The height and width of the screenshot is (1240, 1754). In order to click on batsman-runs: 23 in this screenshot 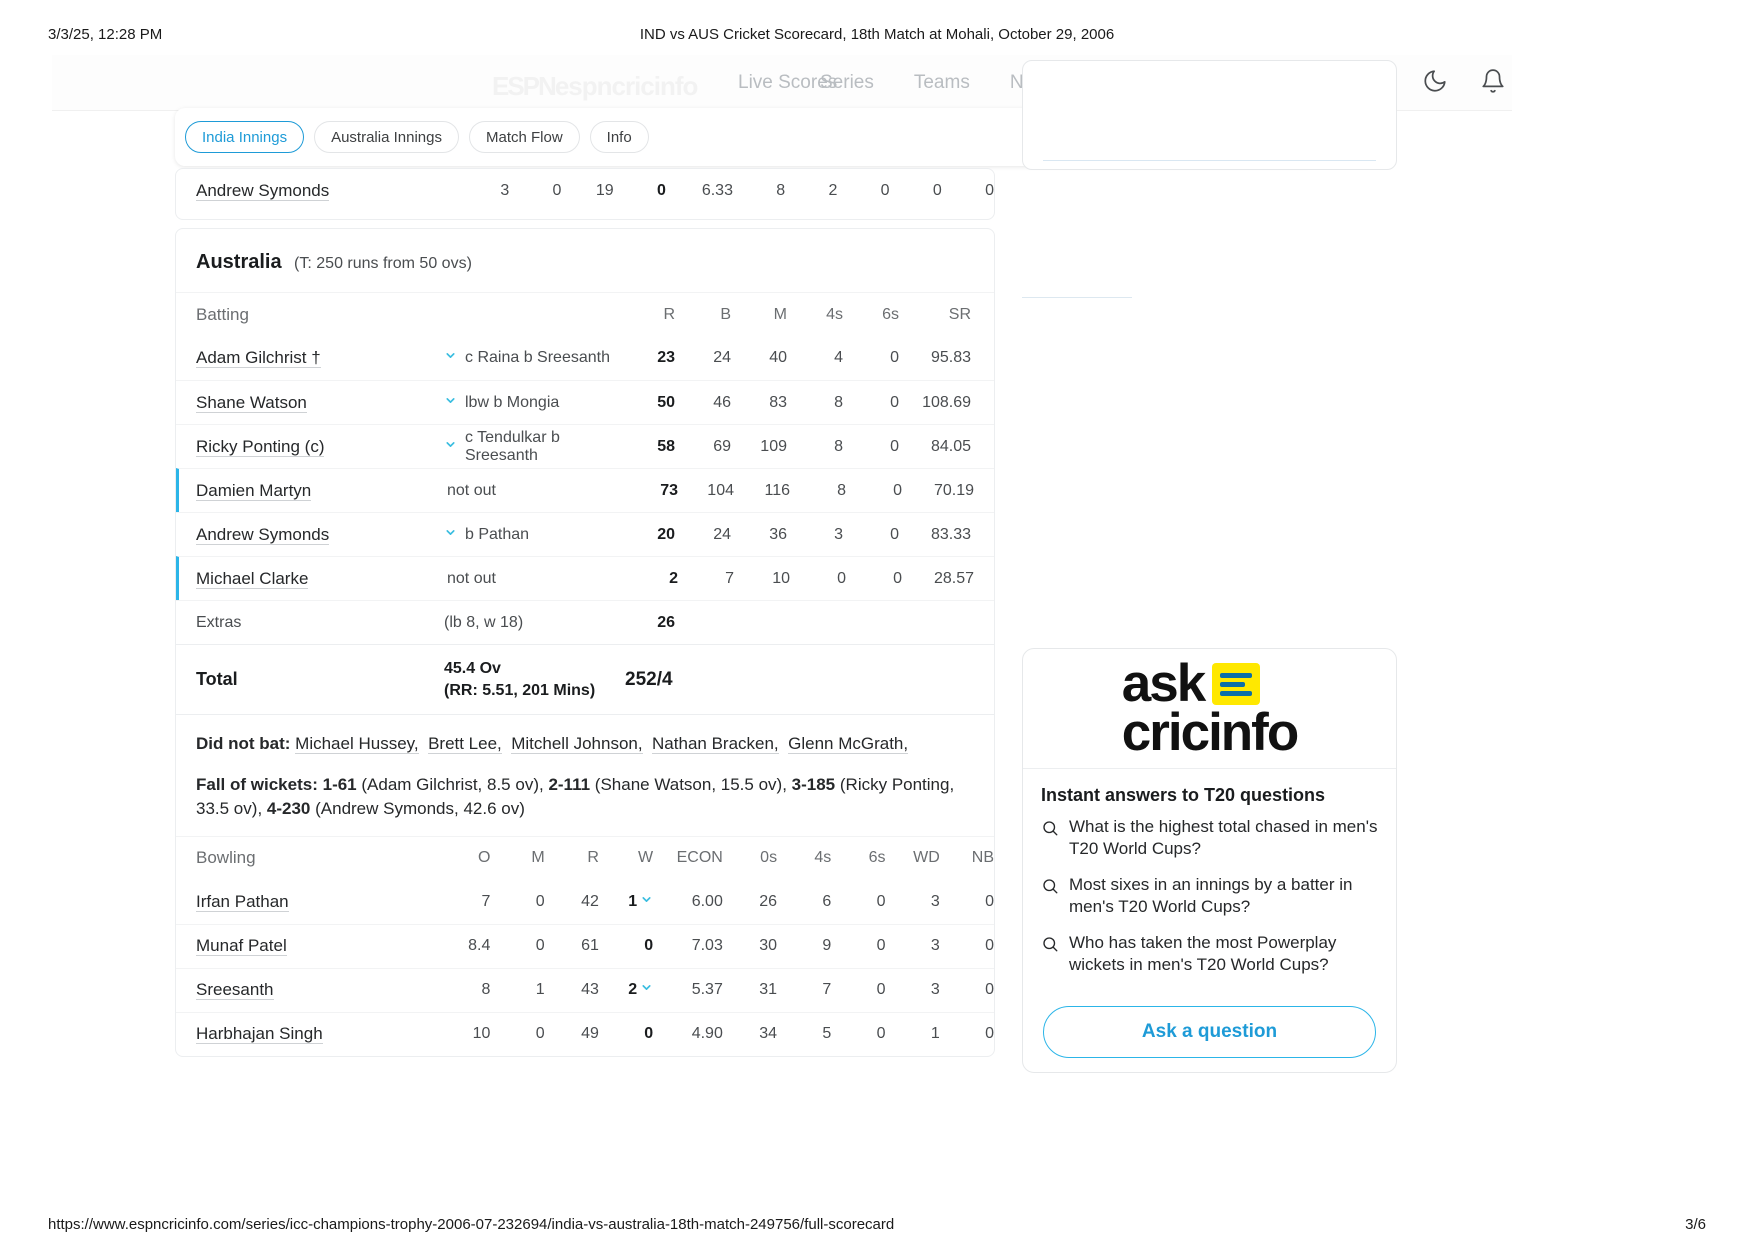, I will do `click(666, 357)`.